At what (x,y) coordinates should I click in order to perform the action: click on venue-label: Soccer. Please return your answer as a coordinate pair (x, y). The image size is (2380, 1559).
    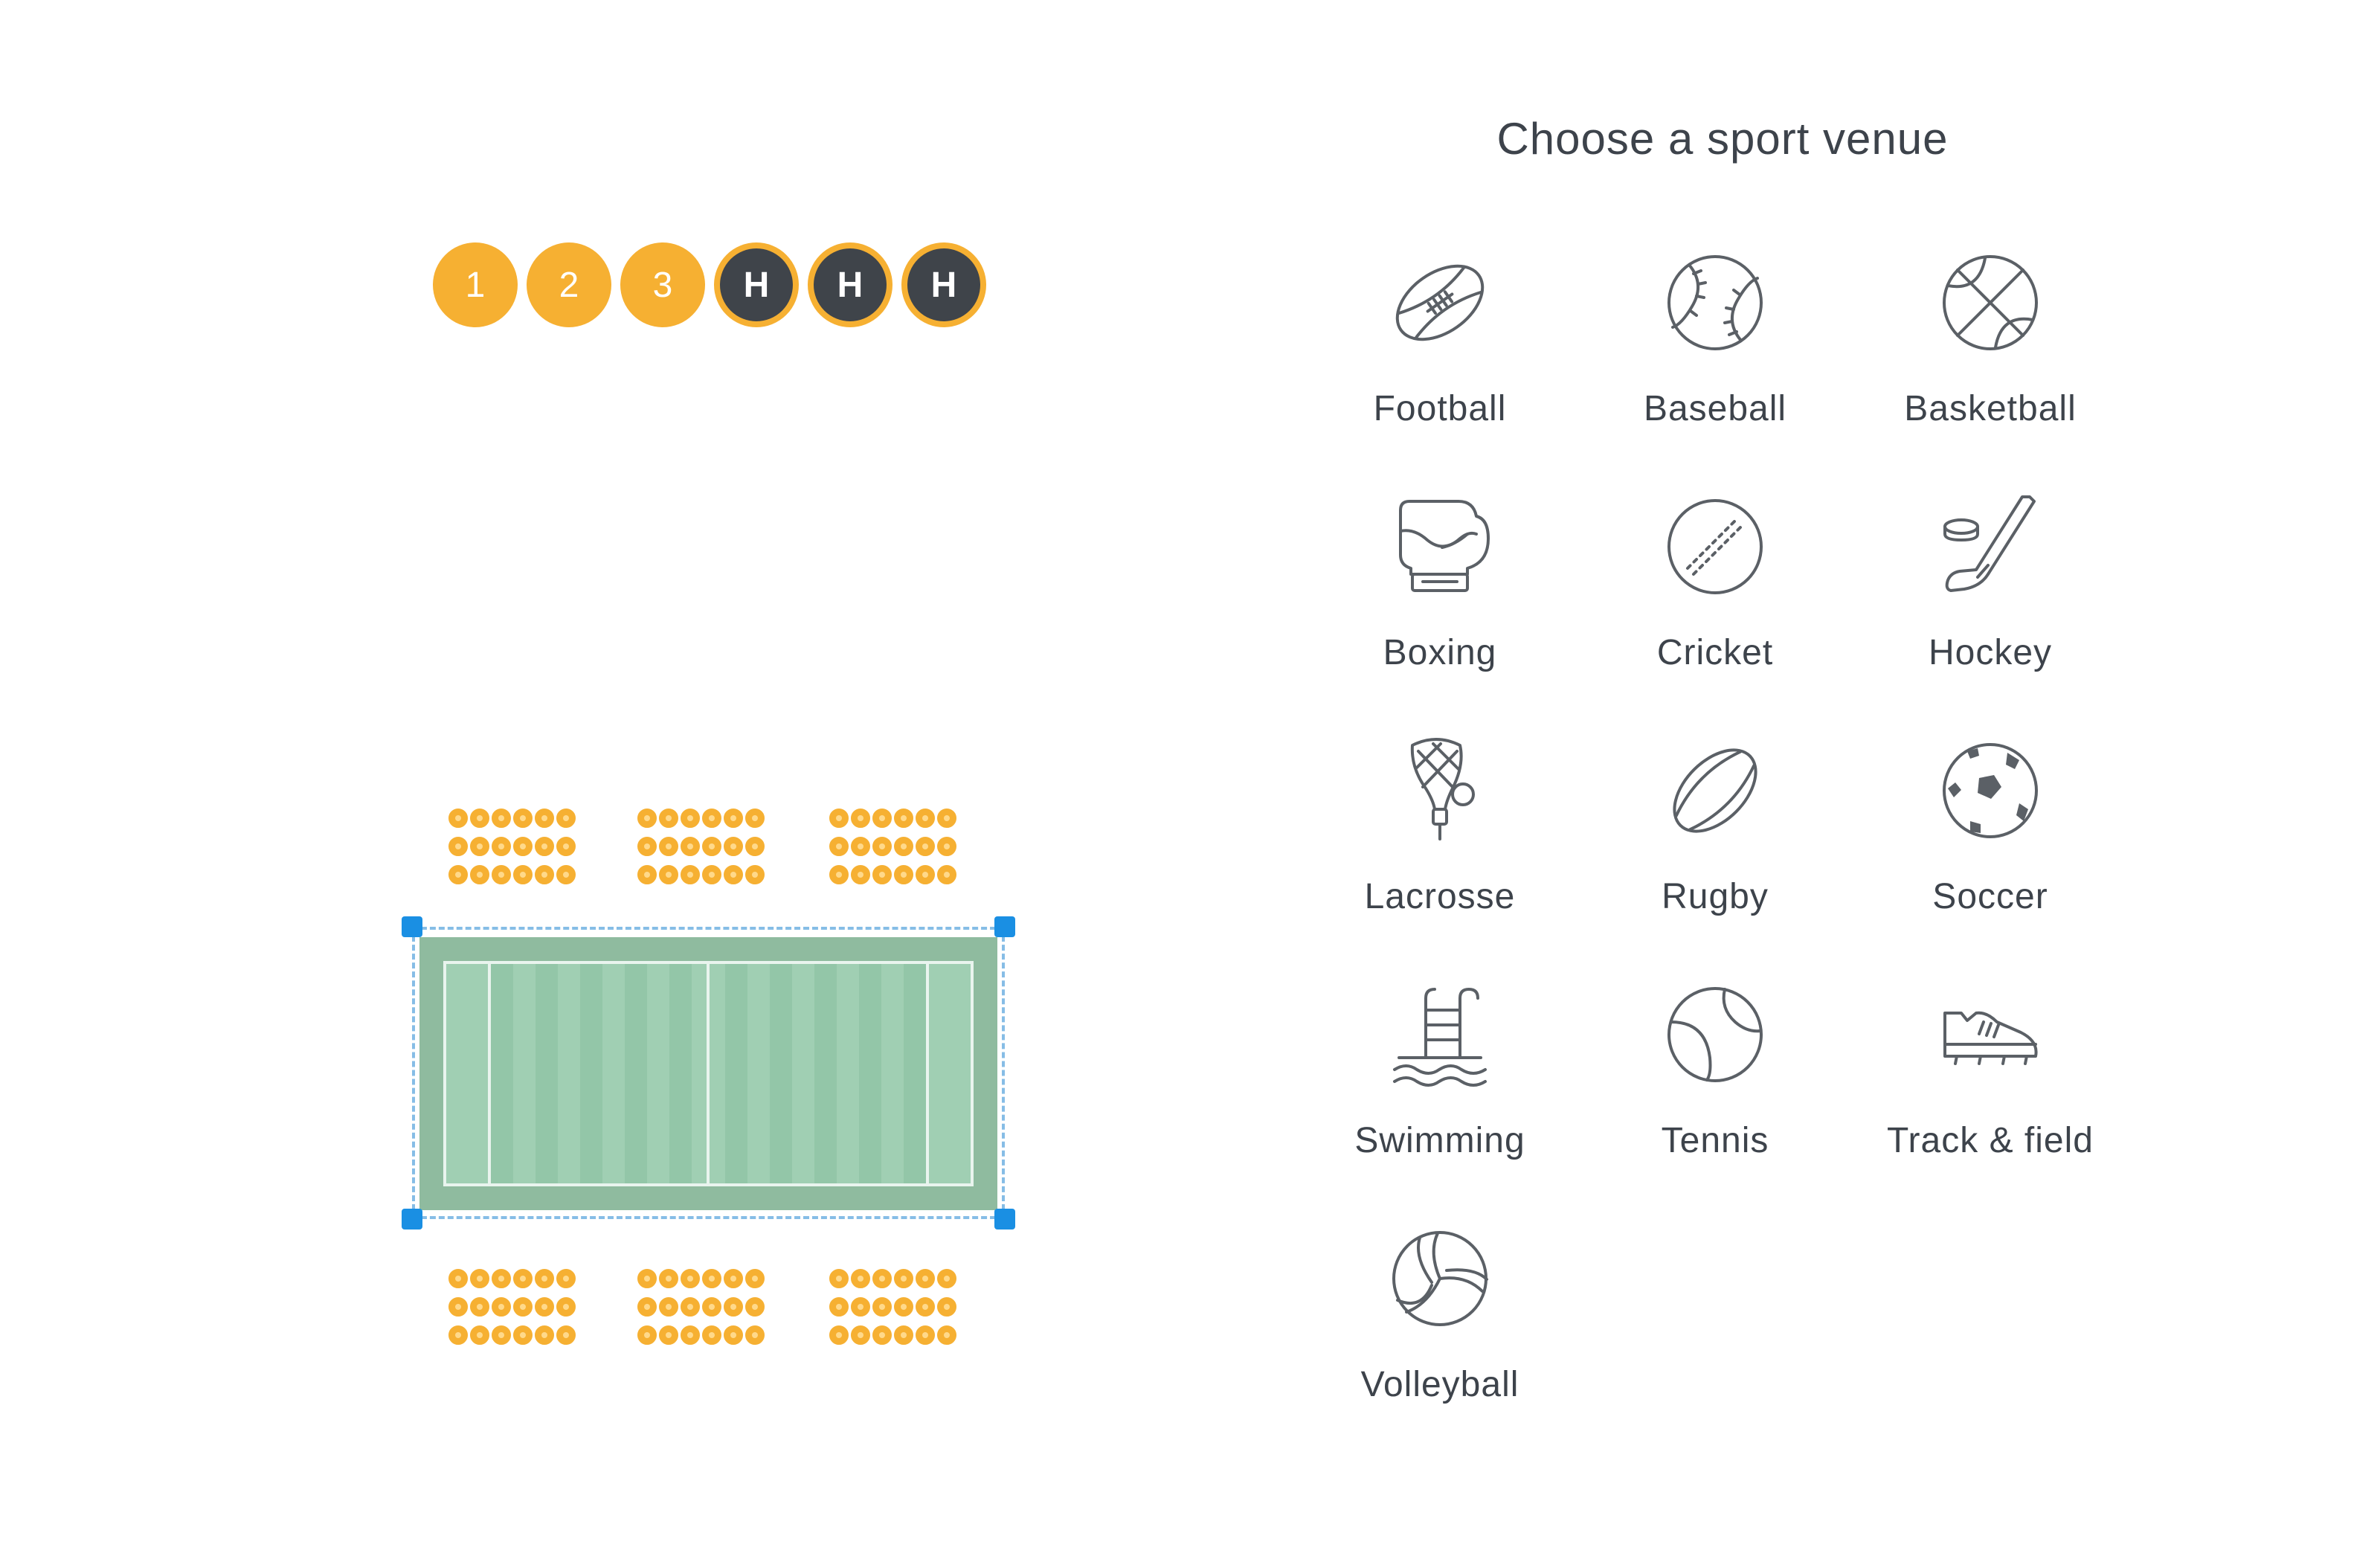
    Looking at the image, I should click on (1990, 896).